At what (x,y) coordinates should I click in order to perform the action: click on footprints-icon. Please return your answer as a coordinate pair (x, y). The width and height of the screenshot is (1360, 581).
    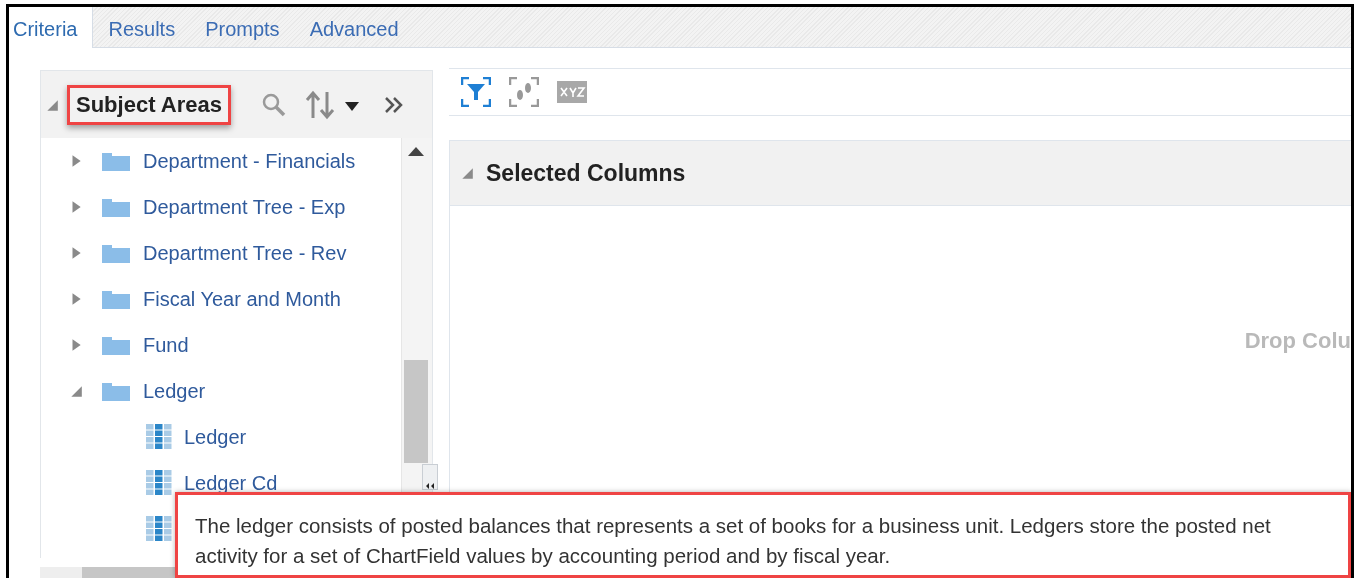
    Looking at the image, I should click on (524, 92).